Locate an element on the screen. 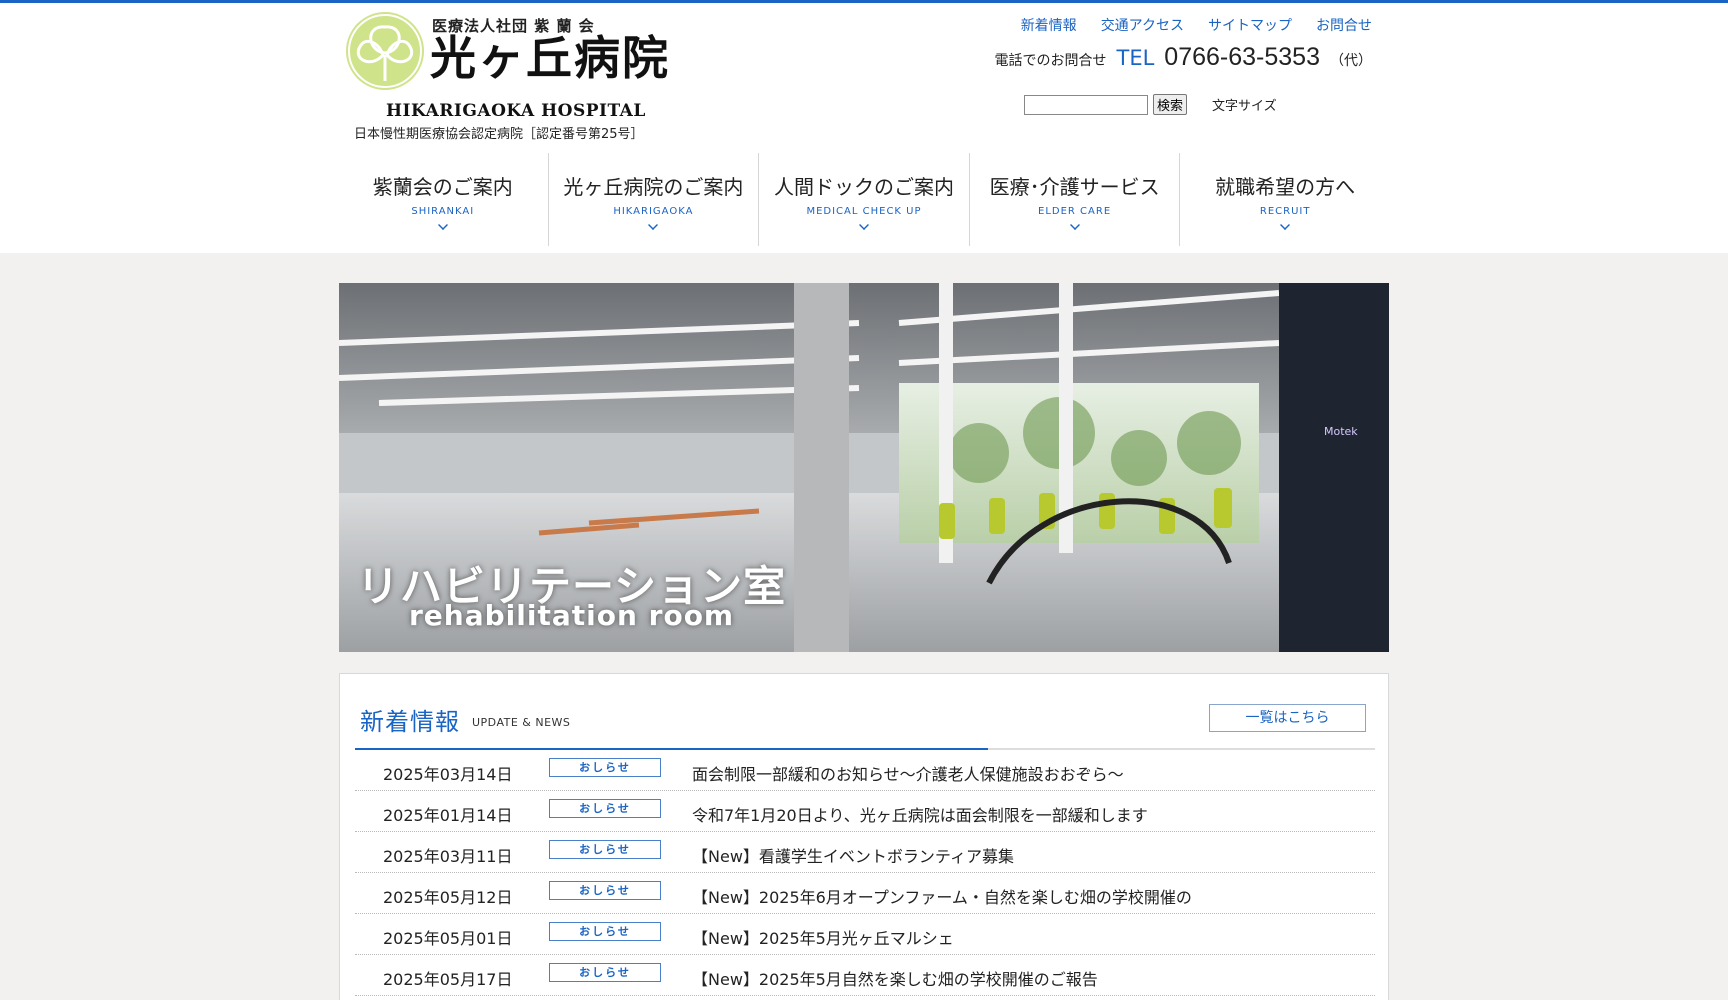 This screenshot has width=1728, height=1000. logo-hospital-name: 光ヶ丘病院 is located at coordinates (550, 58).